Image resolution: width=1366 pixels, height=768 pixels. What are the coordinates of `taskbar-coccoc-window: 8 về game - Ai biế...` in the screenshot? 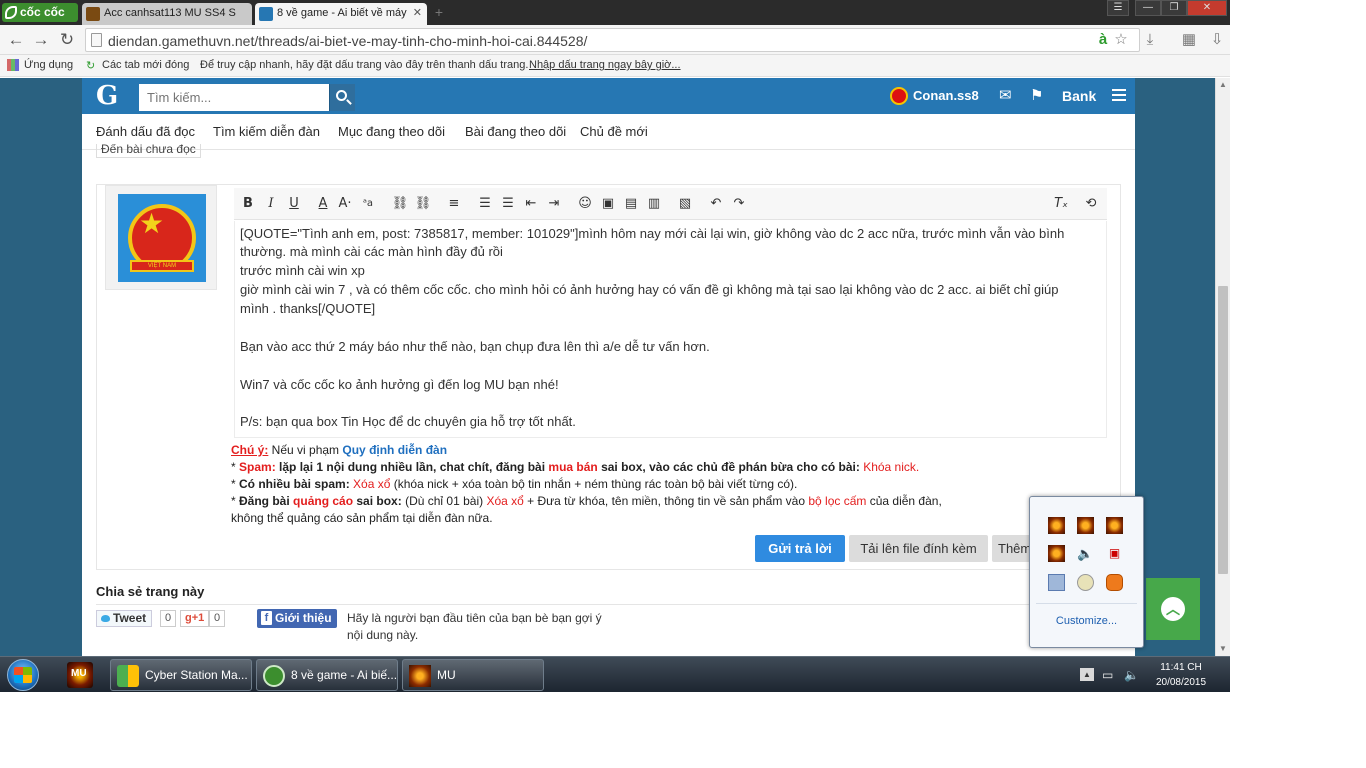 It's located at (327, 675).